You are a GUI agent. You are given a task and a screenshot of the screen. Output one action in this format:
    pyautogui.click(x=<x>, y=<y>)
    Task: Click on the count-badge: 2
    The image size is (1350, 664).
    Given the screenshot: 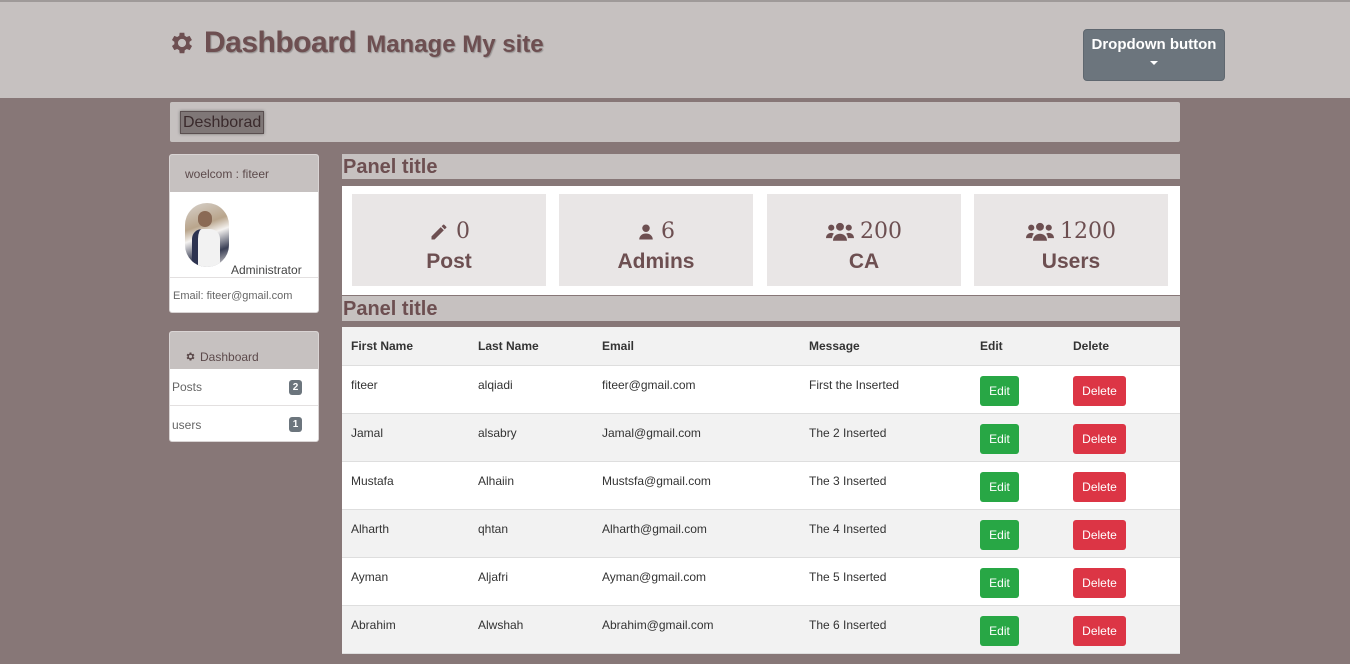 What is the action you would take?
    pyautogui.click(x=295, y=387)
    